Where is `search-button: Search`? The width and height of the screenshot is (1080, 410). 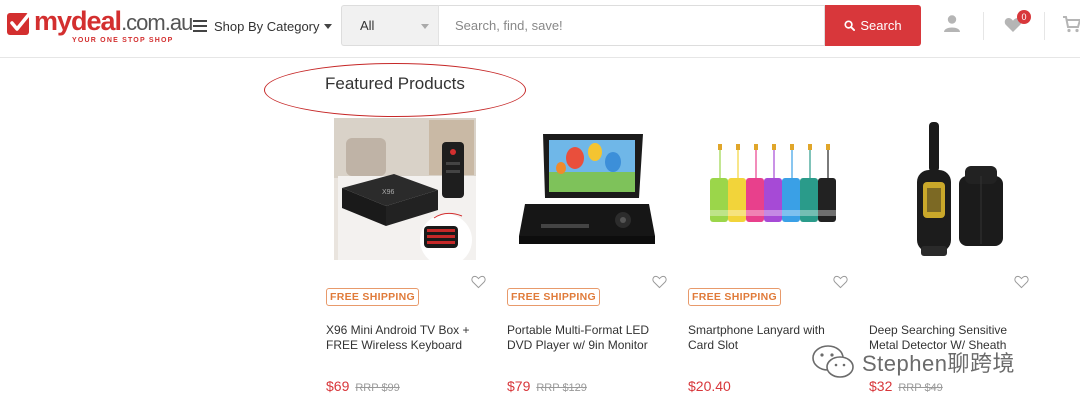
search-button: Search is located at coordinates (873, 25).